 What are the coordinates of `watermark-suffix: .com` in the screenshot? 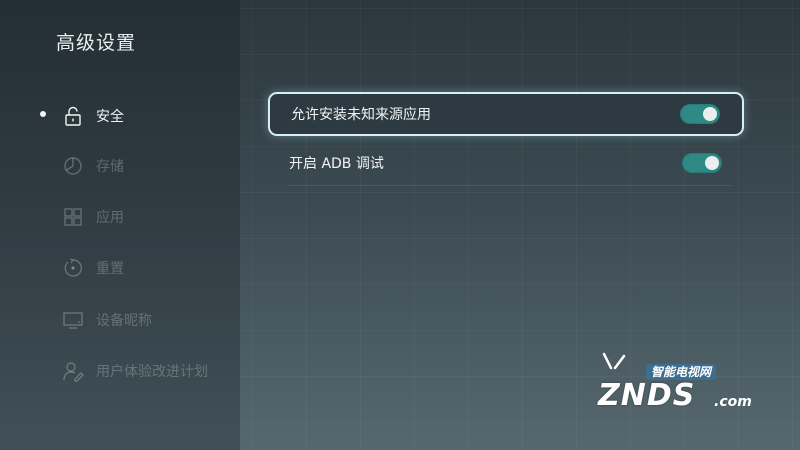 It's located at (733, 402).